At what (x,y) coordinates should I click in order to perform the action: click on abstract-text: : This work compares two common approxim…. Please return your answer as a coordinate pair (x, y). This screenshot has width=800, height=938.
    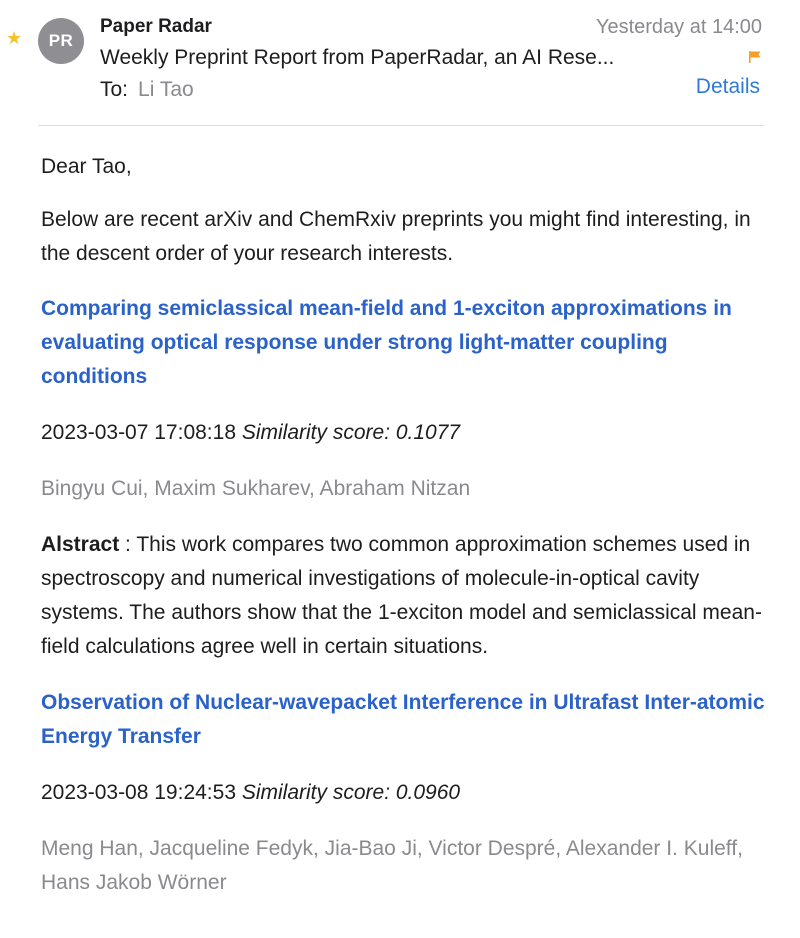
    Looking at the image, I should click on (401, 595).